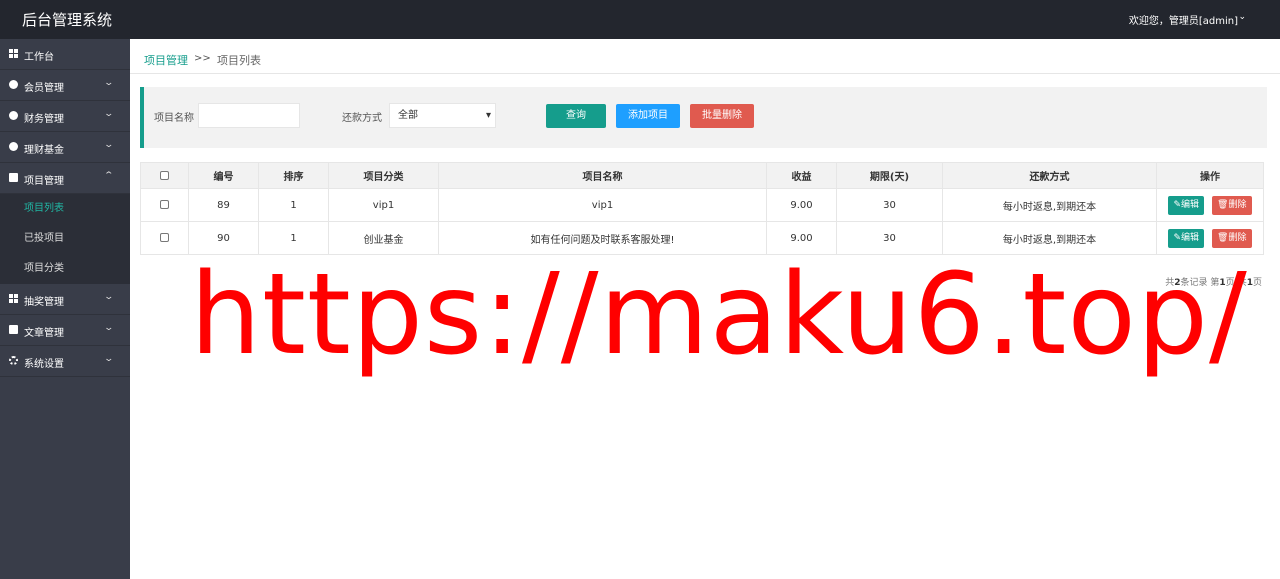 The width and height of the screenshot is (1280, 579). Describe the element at coordinates (602, 175) in the screenshot. I see `col-header: 项目名称` at that location.